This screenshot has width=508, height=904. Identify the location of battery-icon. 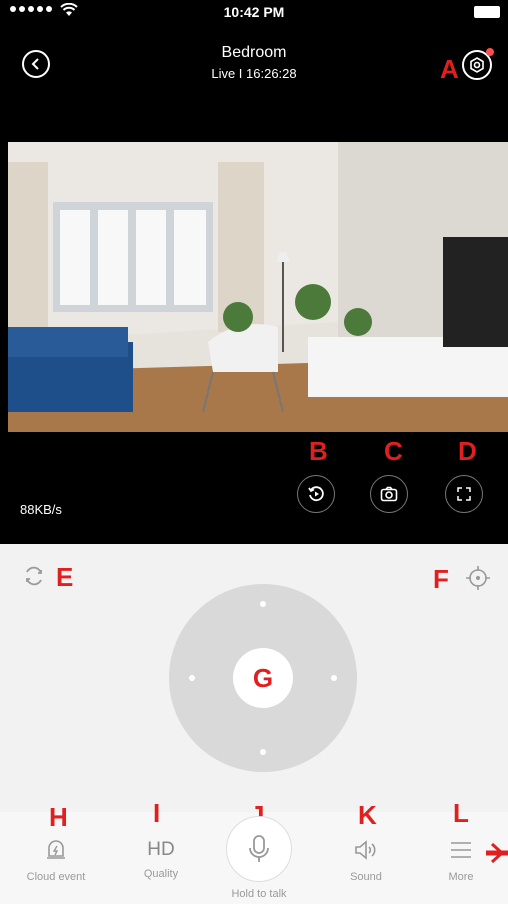
(487, 12).